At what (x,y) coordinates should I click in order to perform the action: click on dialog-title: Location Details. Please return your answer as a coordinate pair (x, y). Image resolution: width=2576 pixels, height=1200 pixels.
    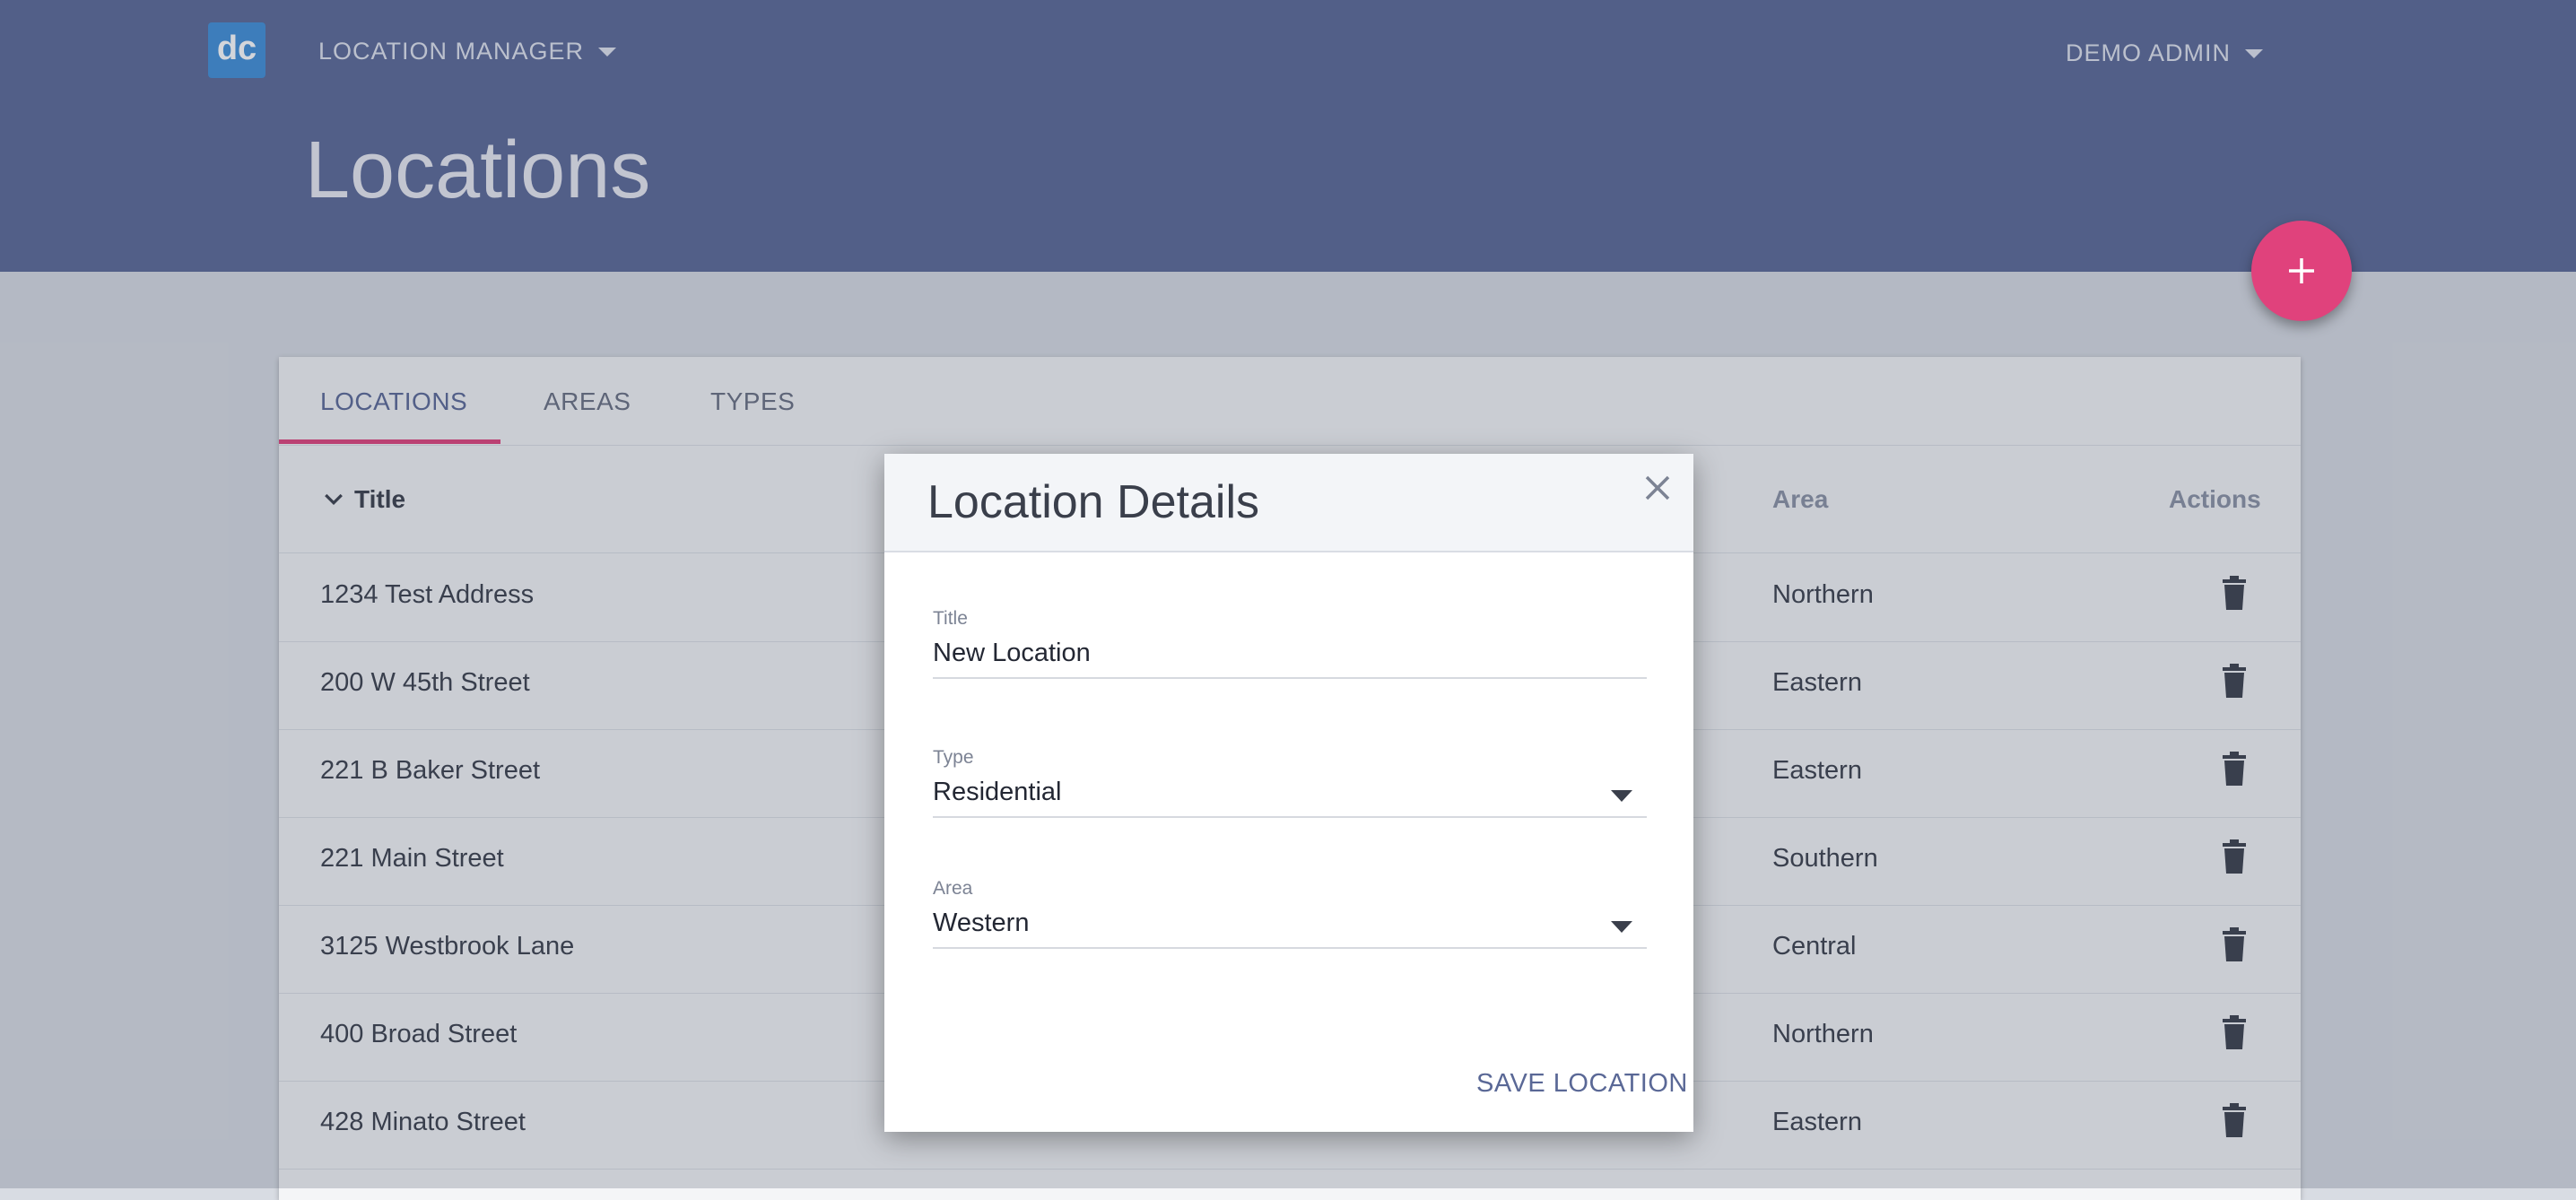
    Looking at the image, I should click on (1093, 502).